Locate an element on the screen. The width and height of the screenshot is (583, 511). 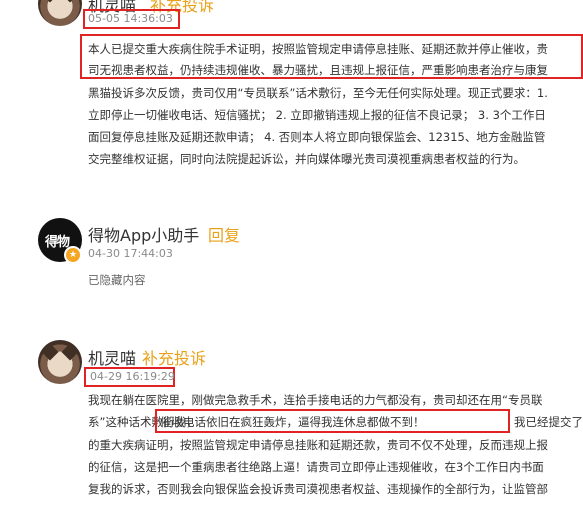
timestamp: 04-30 17:44:03 is located at coordinates (130, 253).